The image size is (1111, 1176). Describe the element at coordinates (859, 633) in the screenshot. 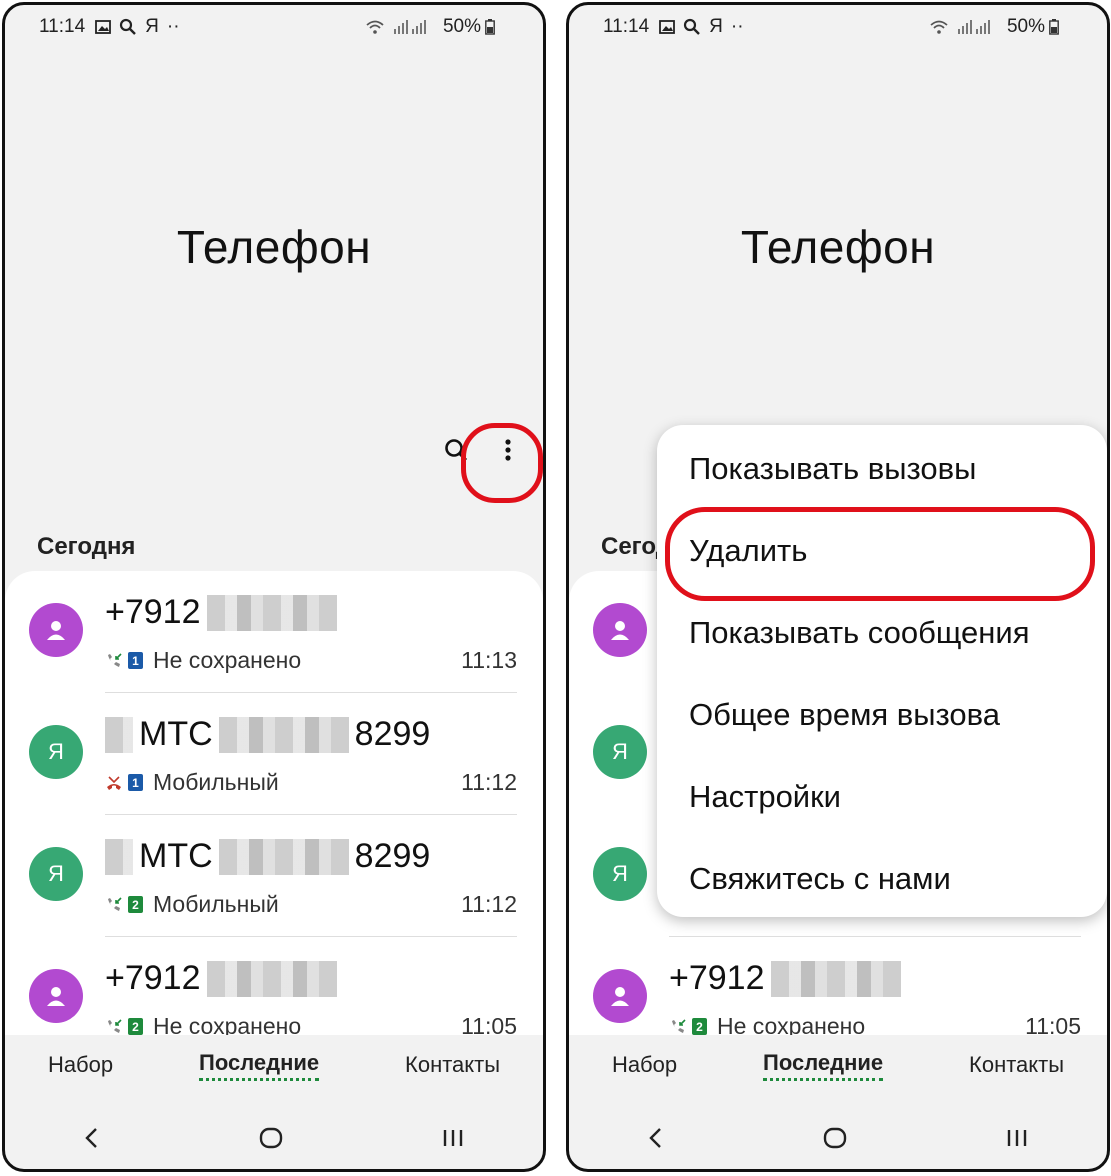

I see `menu-item-show-messages: Показывать сообщения` at that location.